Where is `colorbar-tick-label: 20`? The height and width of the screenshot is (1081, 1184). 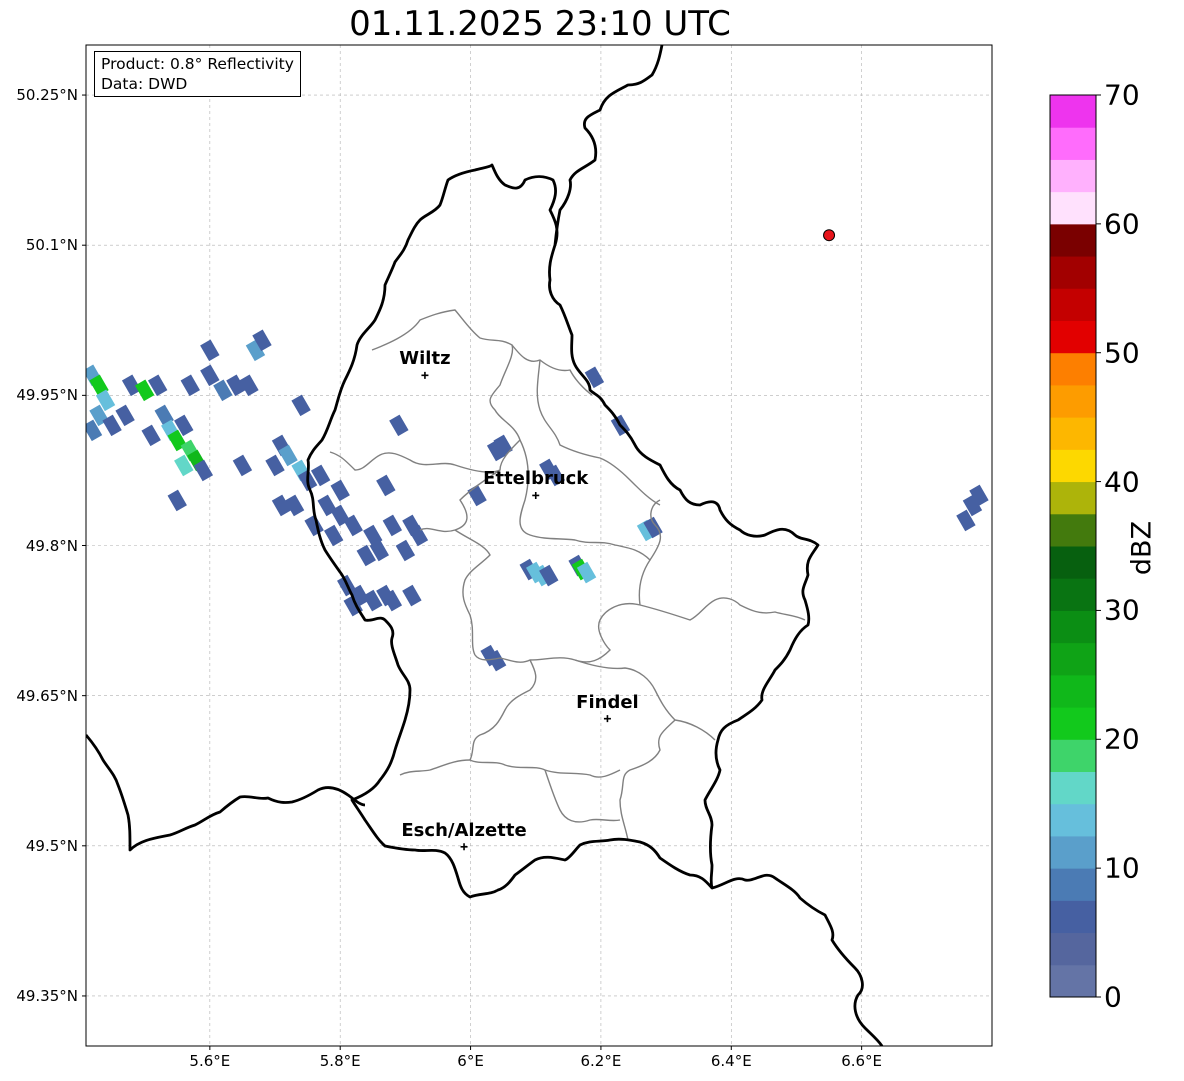
colorbar-tick-label: 20 is located at coordinates (1122, 739).